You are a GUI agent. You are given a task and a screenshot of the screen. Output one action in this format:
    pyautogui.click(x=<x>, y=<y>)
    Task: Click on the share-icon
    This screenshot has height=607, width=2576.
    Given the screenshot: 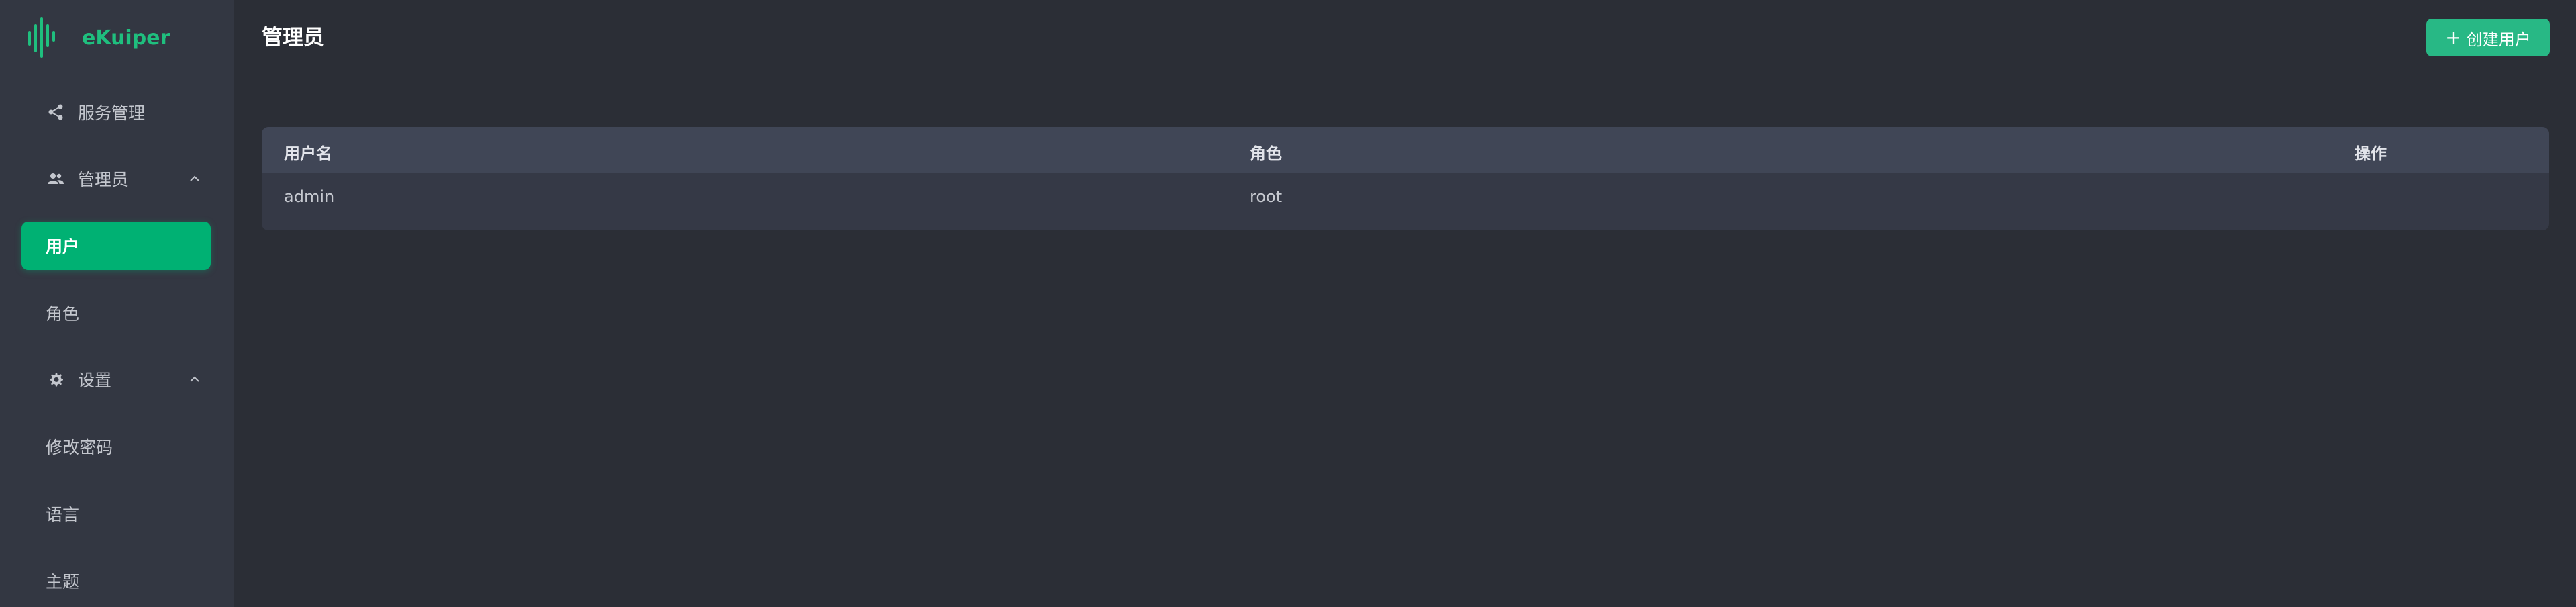 What is the action you would take?
    pyautogui.click(x=56, y=112)
    